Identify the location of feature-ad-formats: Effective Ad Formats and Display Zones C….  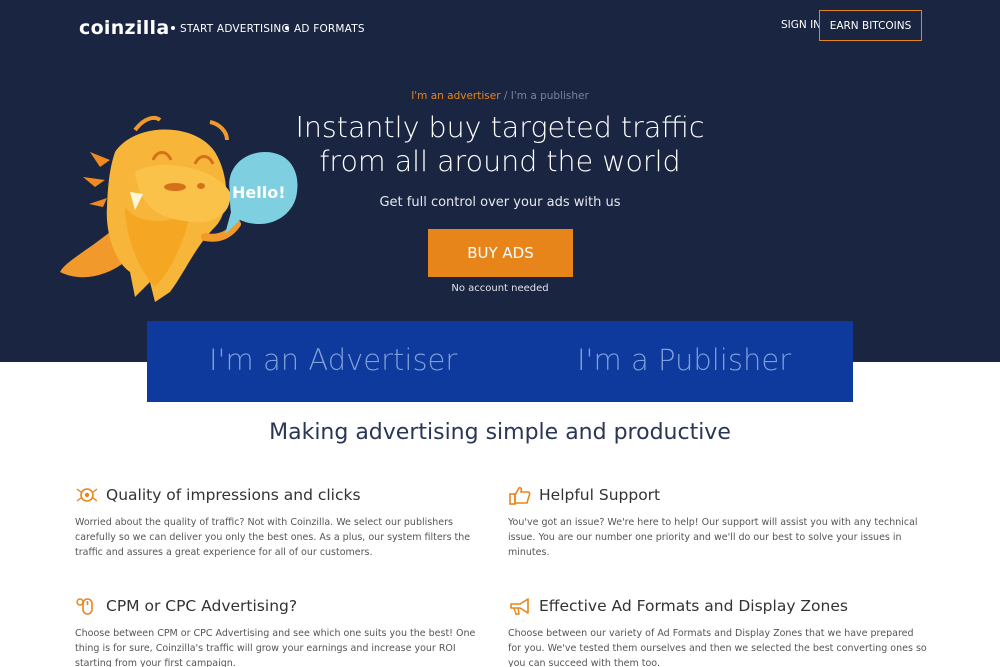
(718, 631).